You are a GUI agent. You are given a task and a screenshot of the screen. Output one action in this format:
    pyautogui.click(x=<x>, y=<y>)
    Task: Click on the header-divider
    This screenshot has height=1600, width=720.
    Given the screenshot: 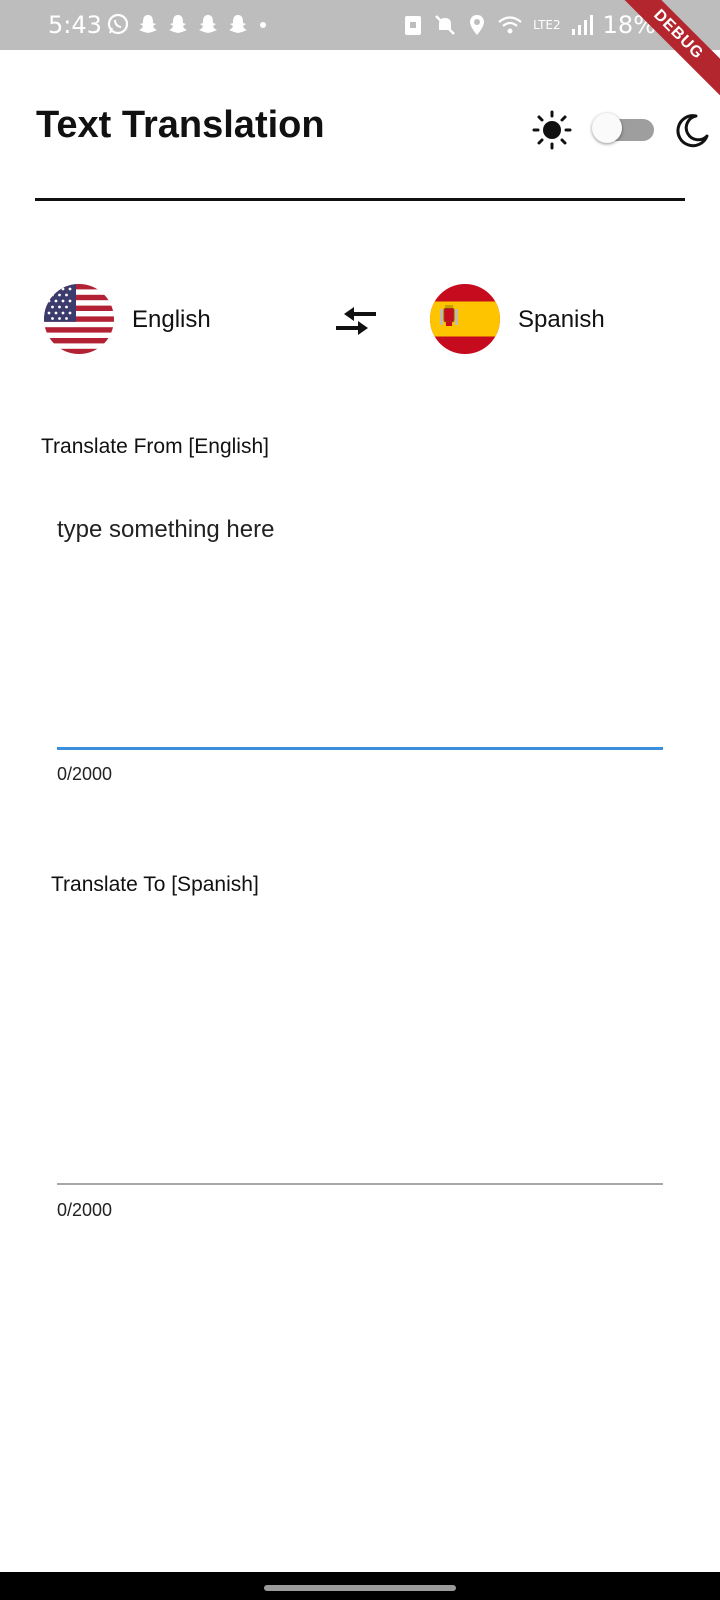 What is the action you would take?
    pyautogui.click(x=360, y=199)
    